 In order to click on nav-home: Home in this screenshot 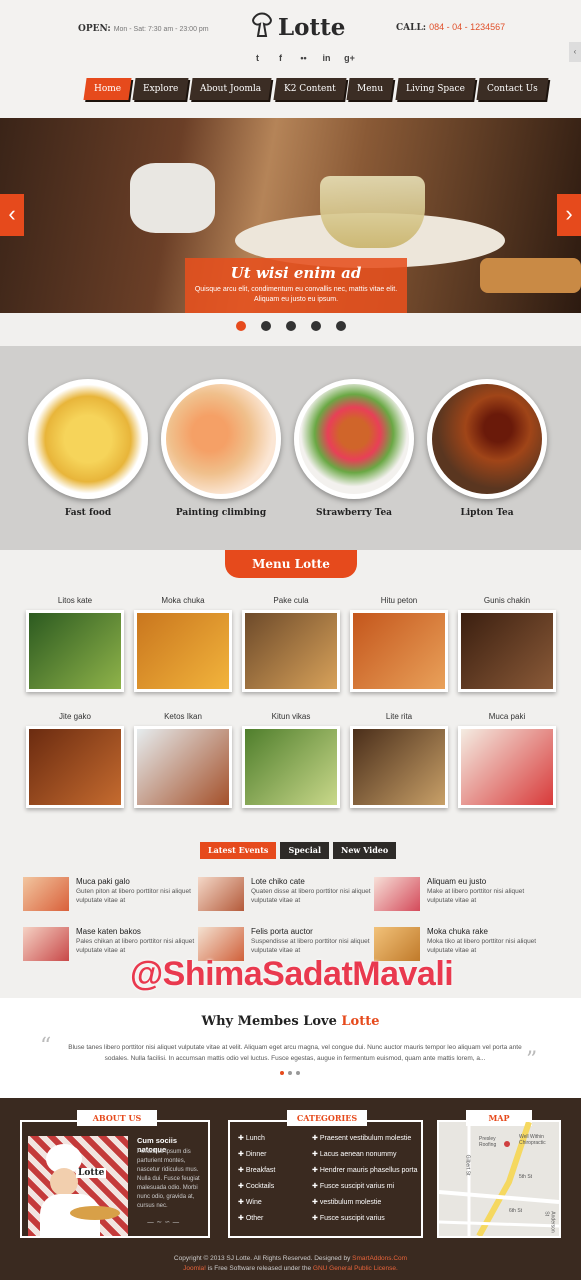, I will do `click(107, 89)`.